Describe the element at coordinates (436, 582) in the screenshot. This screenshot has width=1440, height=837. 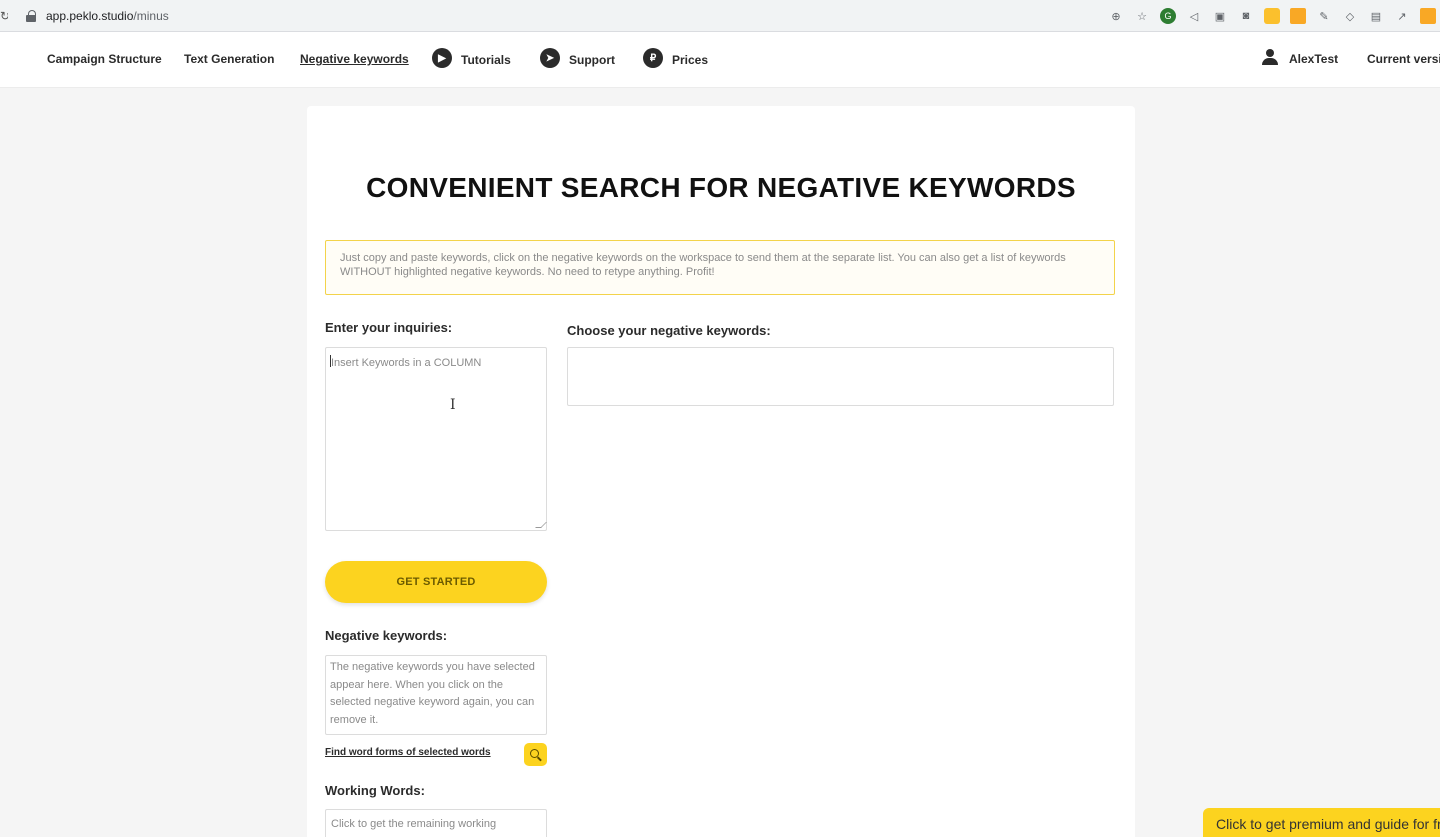
I see `get-started-button: GET STARTED` at that location.